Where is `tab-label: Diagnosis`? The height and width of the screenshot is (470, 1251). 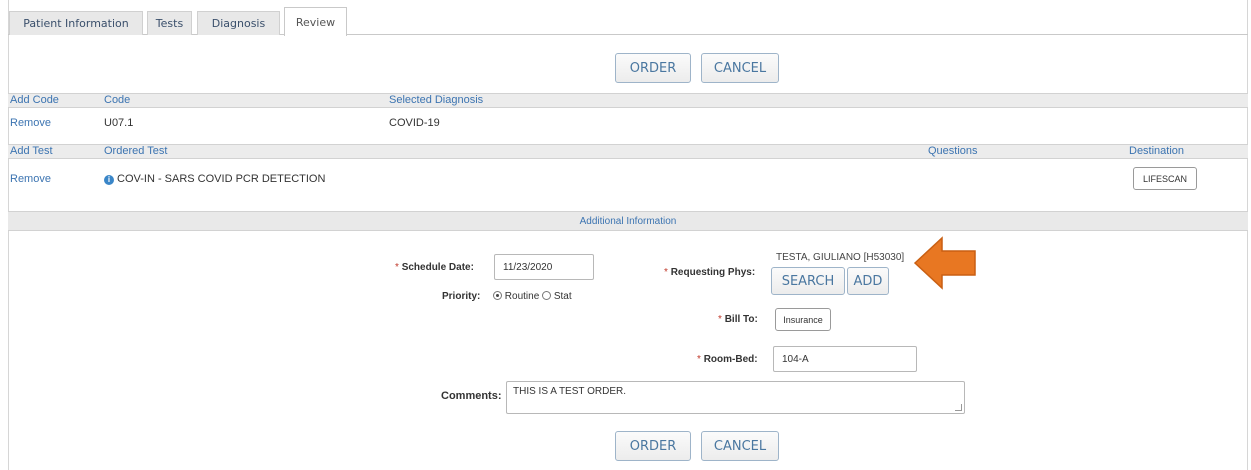 tab-label: Diagnosis is located at coordinates (238, 23).